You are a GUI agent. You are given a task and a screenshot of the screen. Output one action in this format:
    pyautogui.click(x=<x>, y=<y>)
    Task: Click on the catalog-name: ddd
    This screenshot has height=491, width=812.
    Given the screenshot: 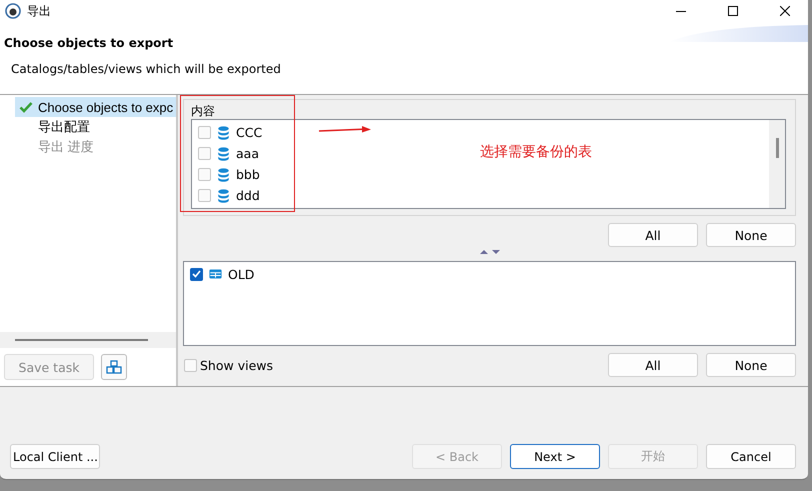 What is the action you would take?
    pyautogui.click(x=248, y=195)
    